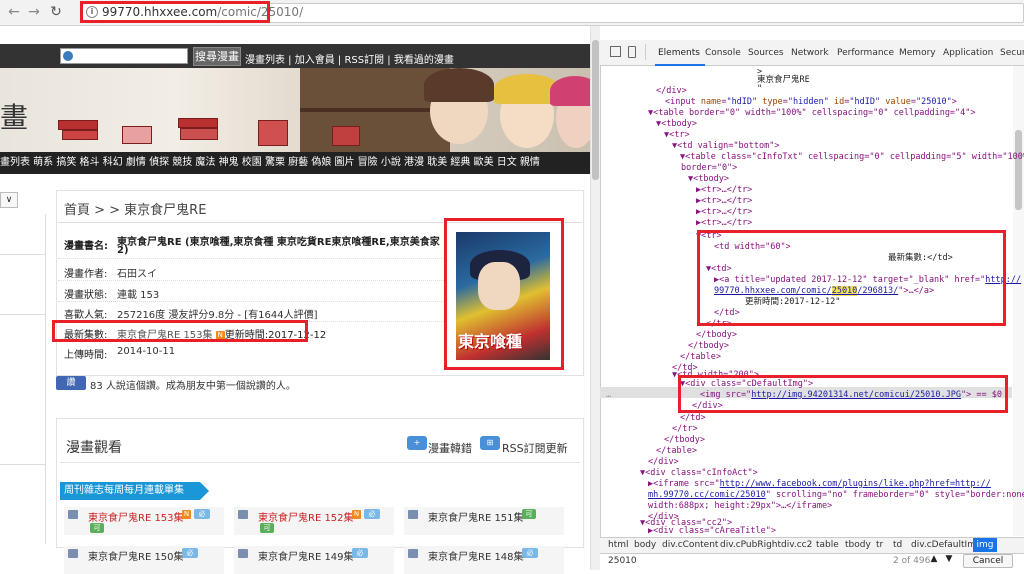  What do you see at coordinates (417, 443) in the screenshot?
I see `bookmark-icon: +` at bounding box center [417, 443].